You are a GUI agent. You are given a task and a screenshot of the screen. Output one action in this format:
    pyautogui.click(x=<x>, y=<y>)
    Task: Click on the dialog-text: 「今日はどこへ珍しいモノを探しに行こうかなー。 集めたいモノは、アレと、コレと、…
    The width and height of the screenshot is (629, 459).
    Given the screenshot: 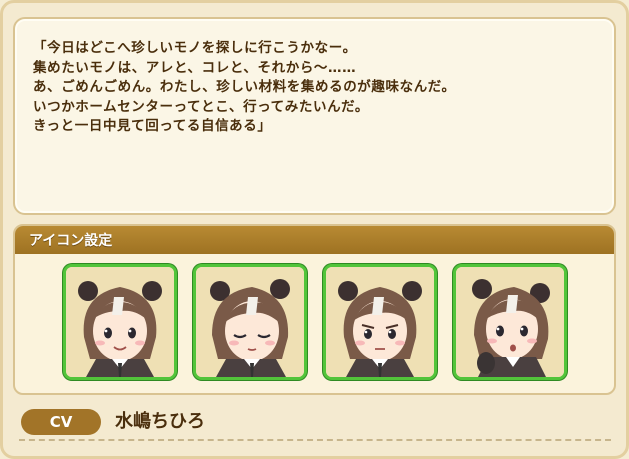 What is the action you would take?
    pyautogui.click(x=244, y=87)
    